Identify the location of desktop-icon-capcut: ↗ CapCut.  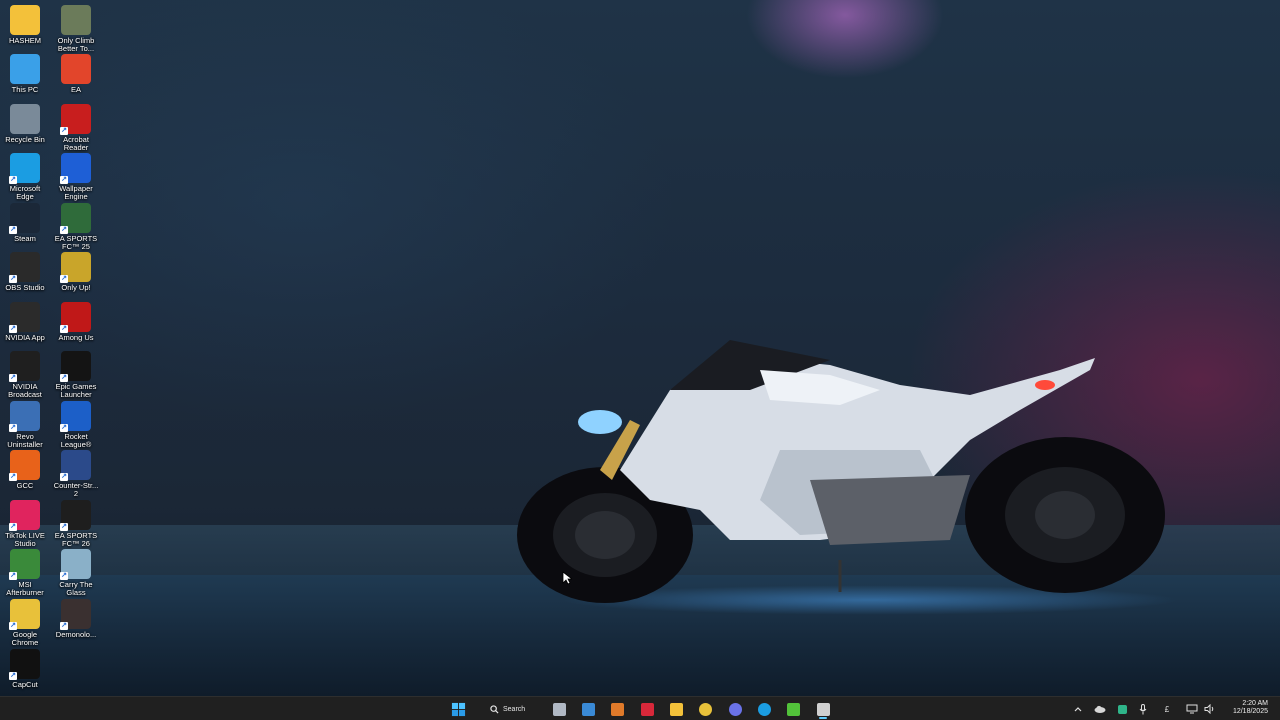
(25, 671).